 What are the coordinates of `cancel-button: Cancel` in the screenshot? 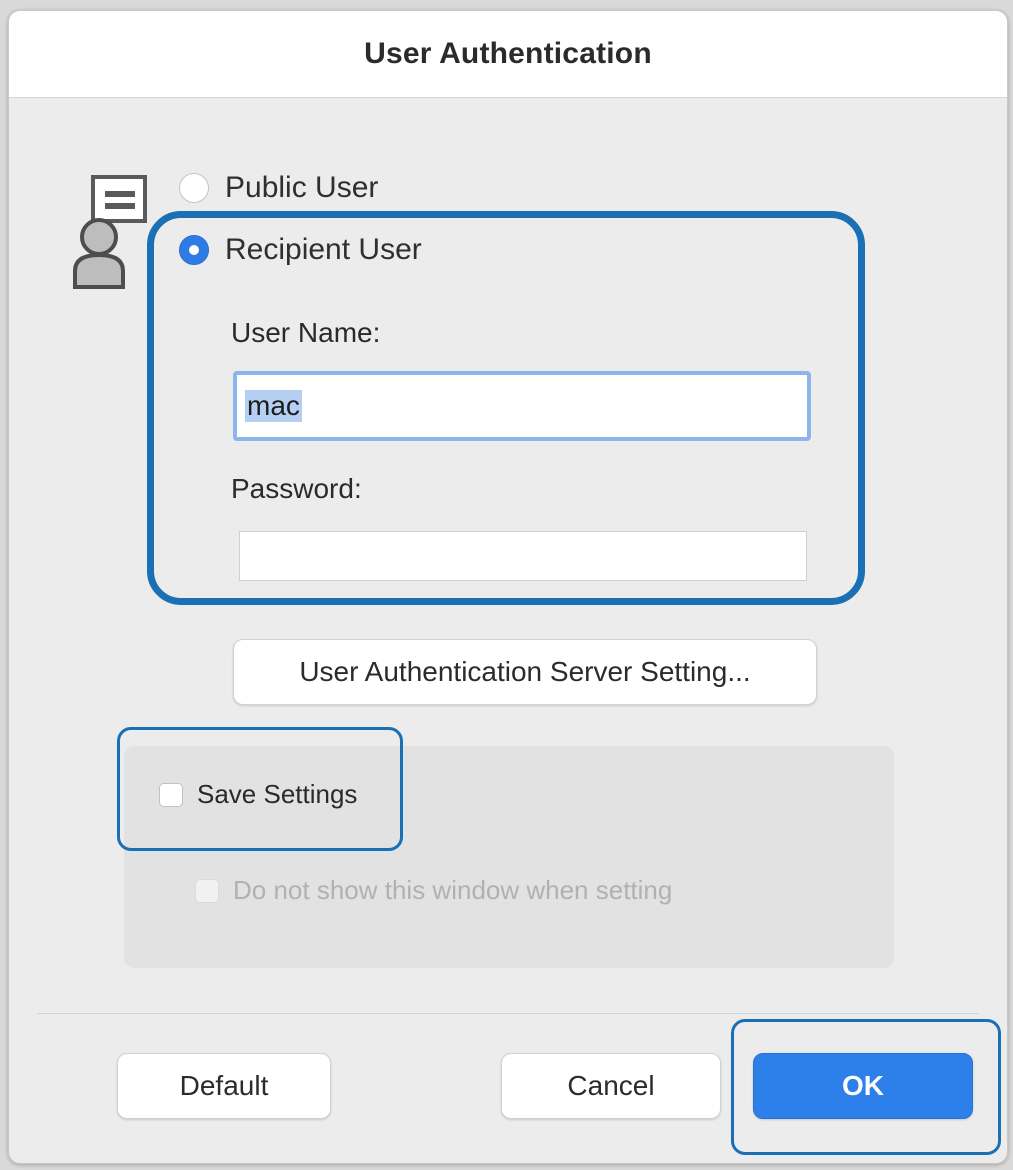 It's located at (611, 1086).